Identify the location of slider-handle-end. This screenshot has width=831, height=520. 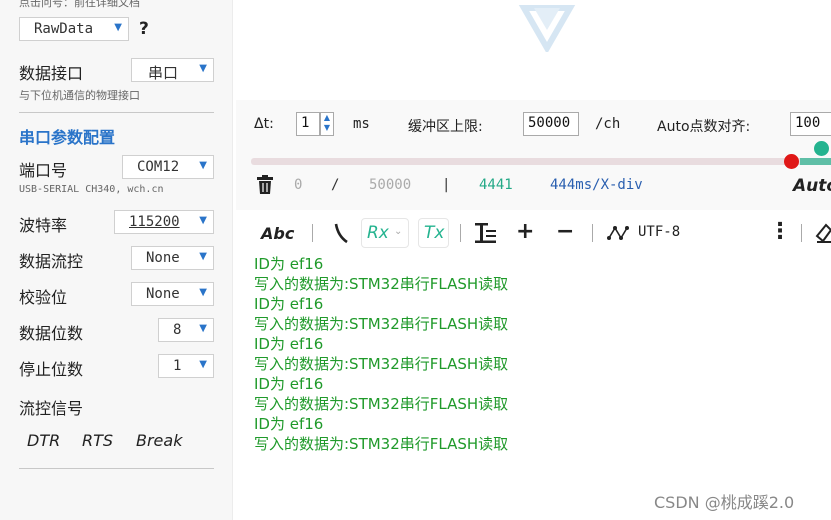
(821, 148).